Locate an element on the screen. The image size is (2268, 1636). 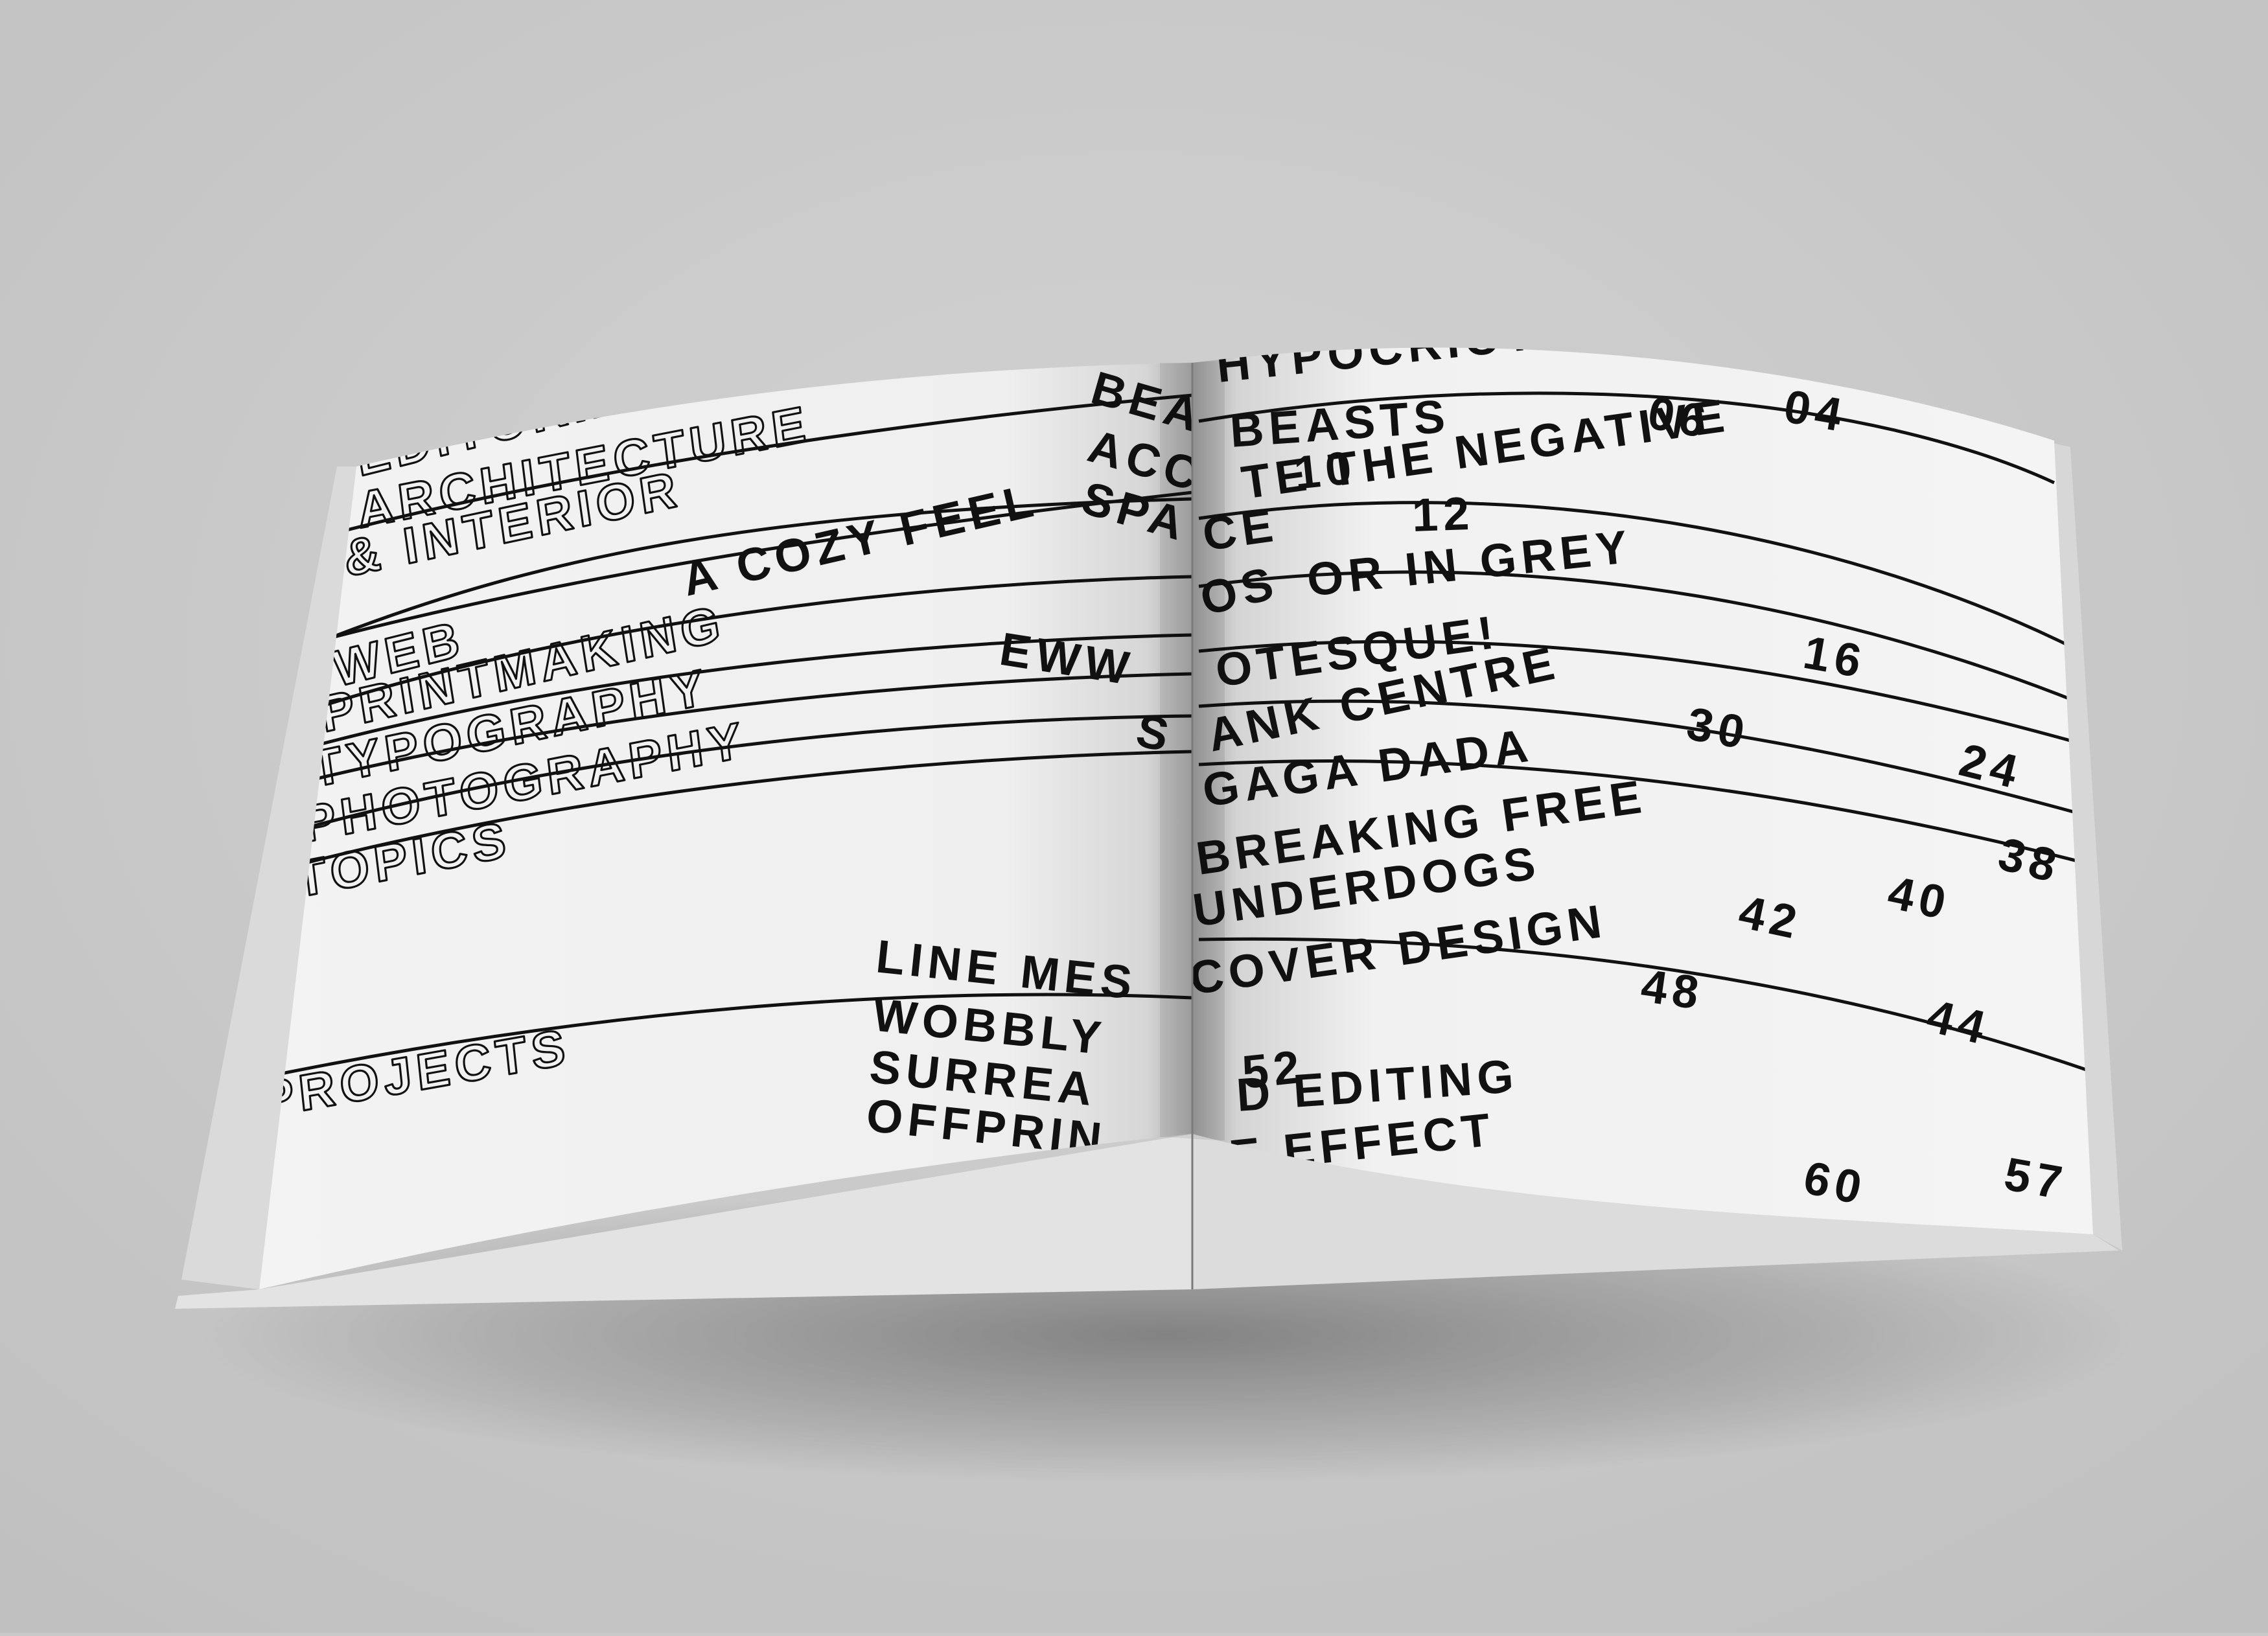
page-number: 04 is located at coordinates (1816, 411).